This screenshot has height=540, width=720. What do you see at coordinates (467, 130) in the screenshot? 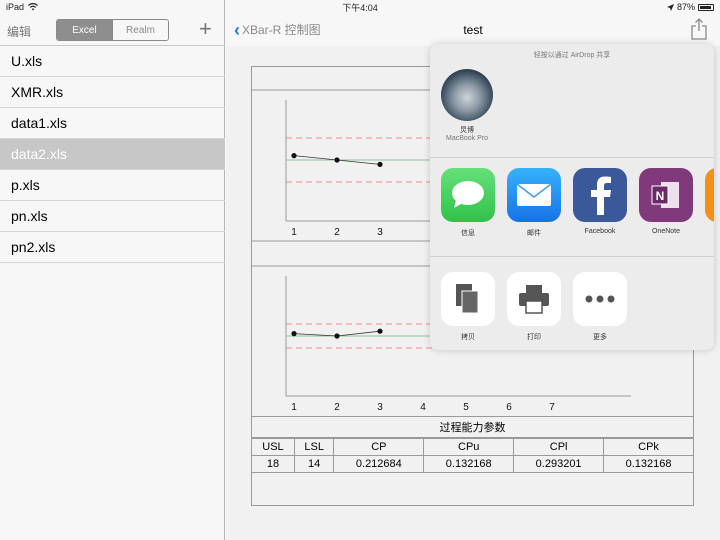
I see `device-name: 炅博` at bounding box center [467, 130].